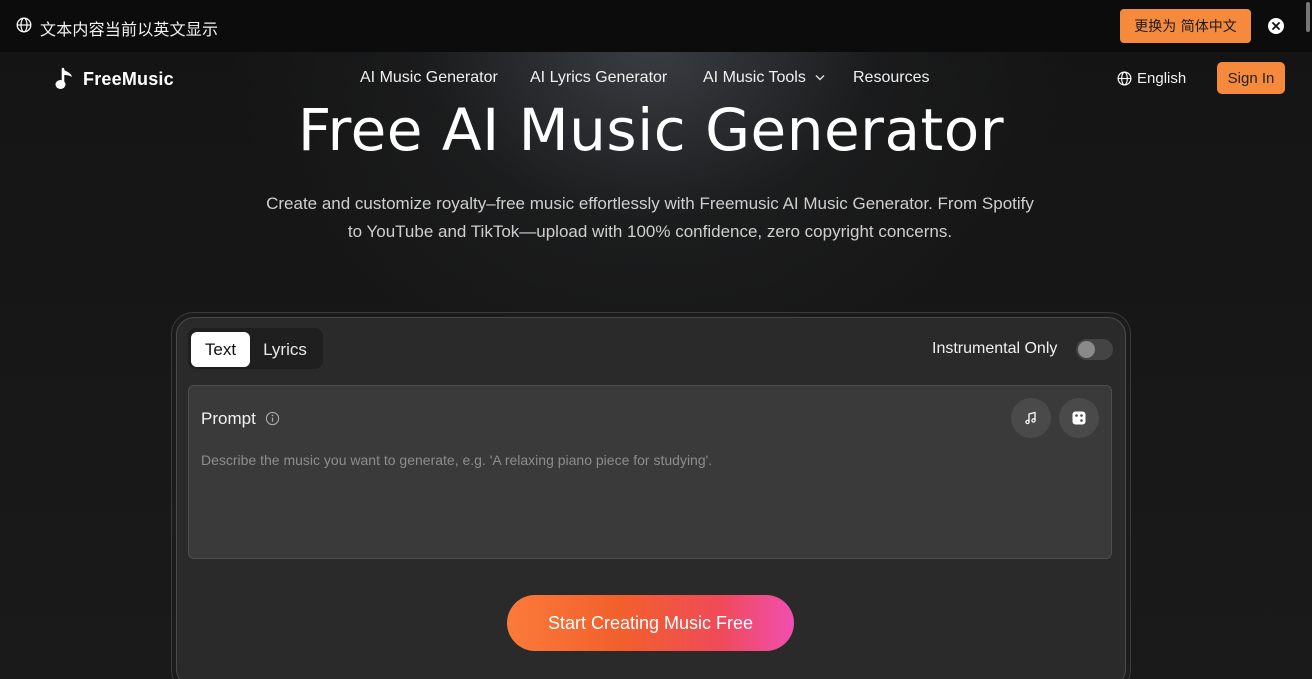  What do you see at coordinates (650, 623) in the screenshot?
I see `start-creating-button: Start Creating Music Free` at bounding box center [650, 623].